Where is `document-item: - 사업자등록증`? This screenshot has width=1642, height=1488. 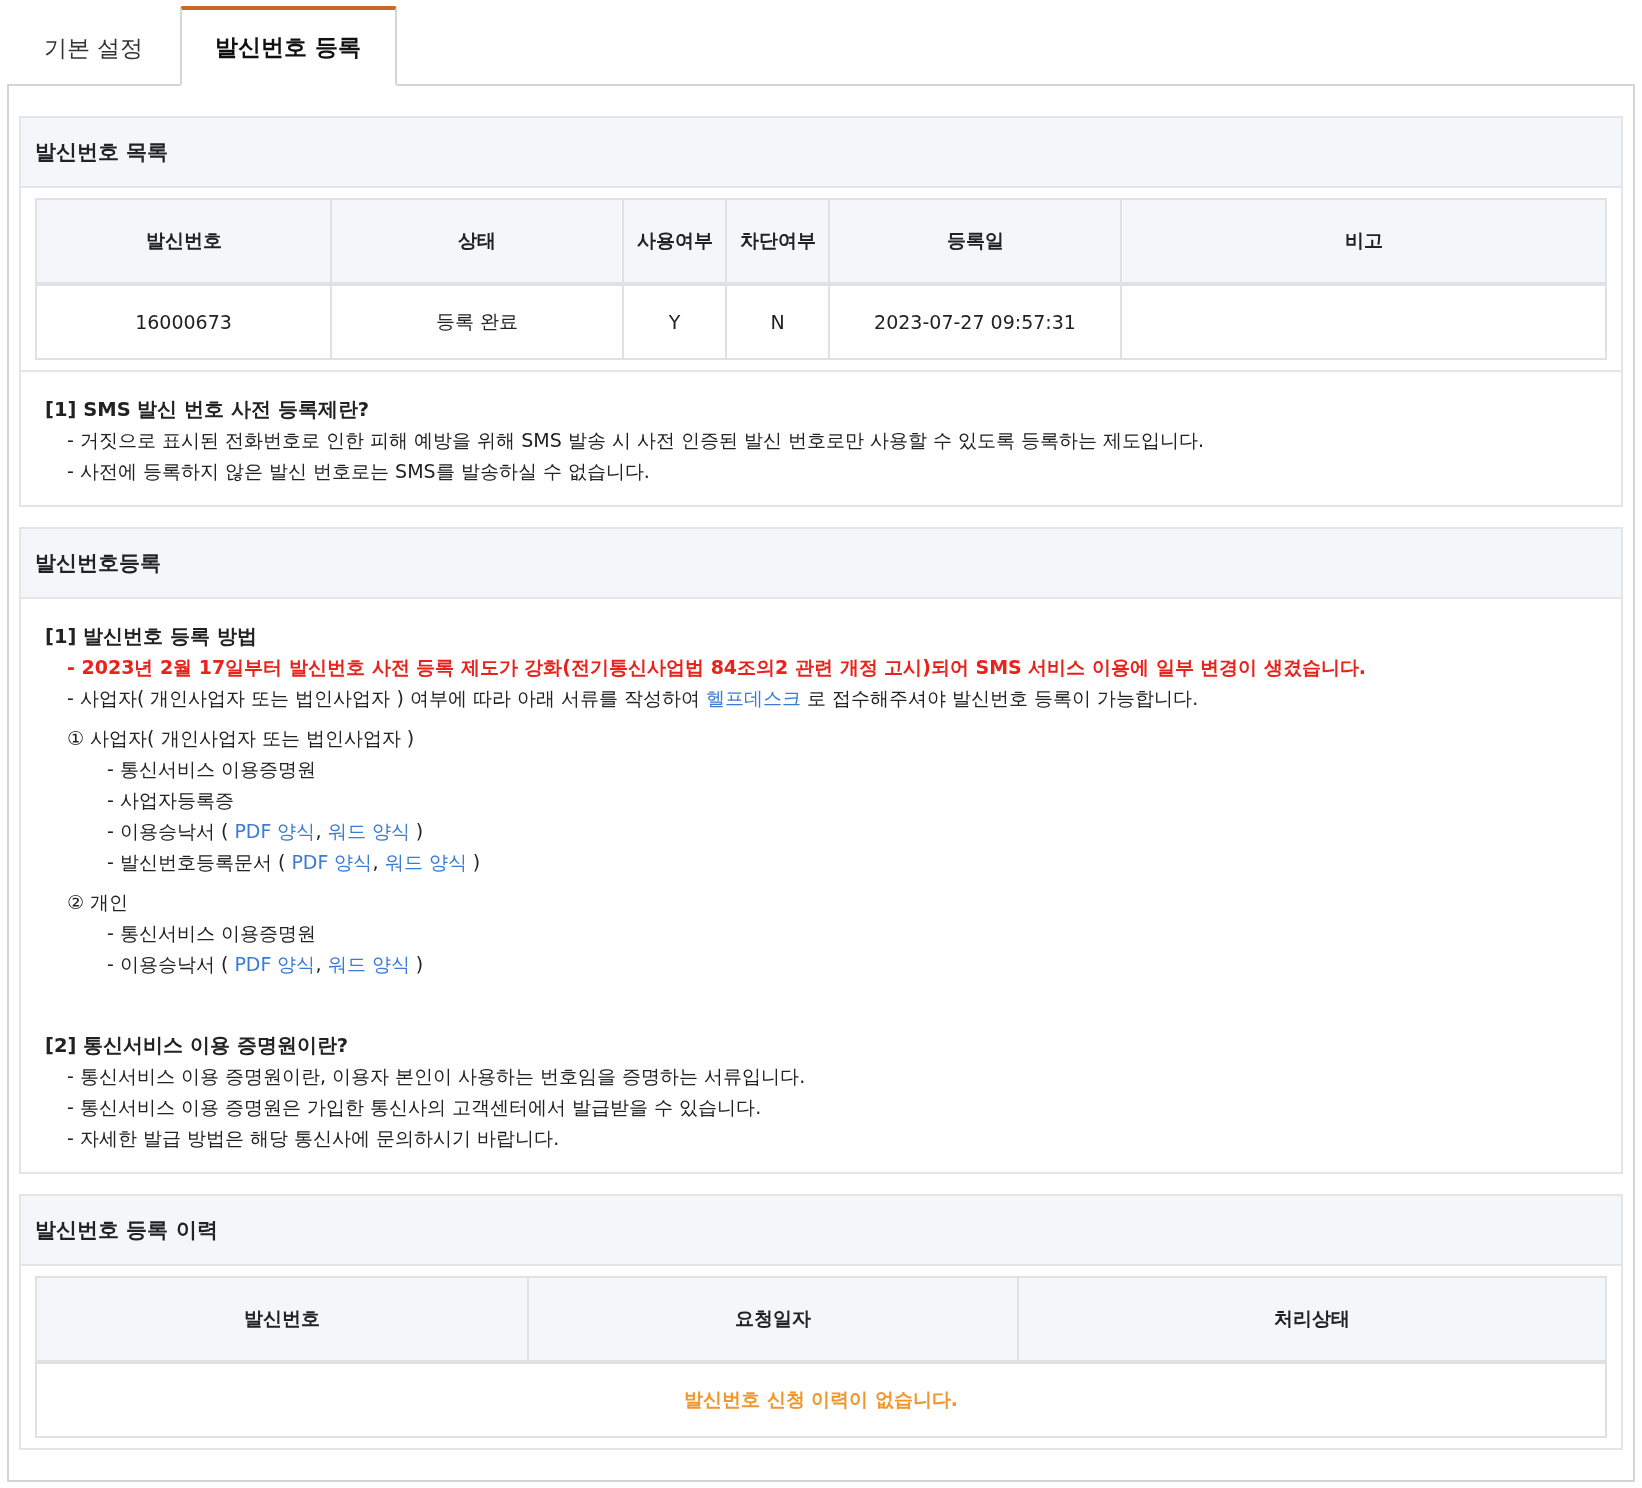
document-item: - 사업자등록증 is located at coordinates (170, 800).